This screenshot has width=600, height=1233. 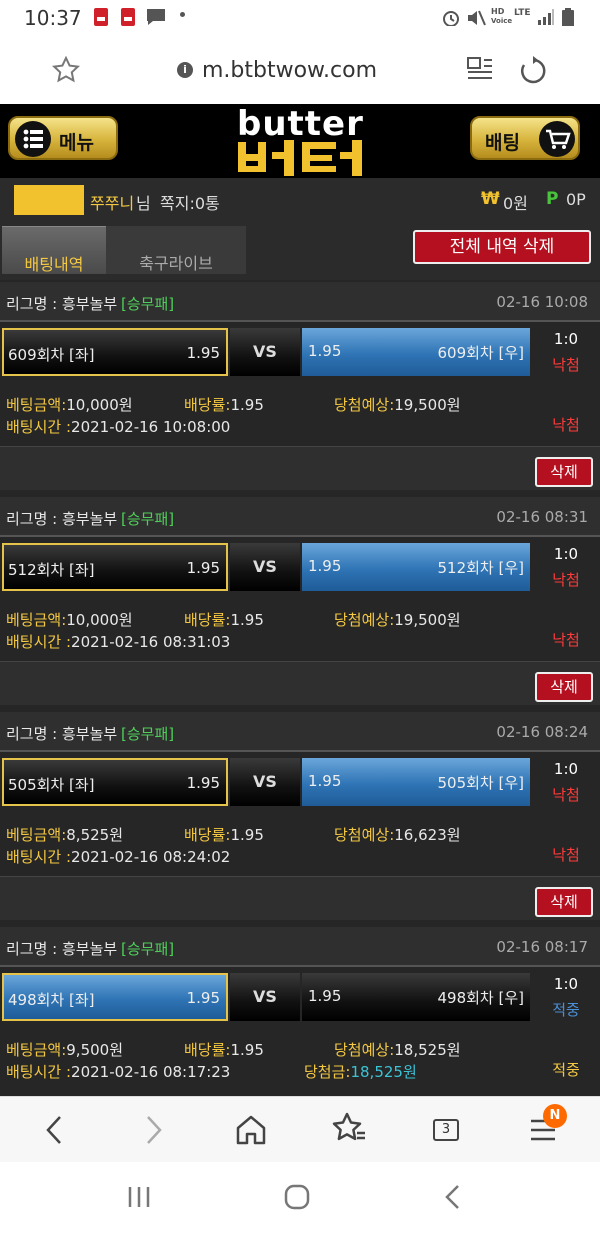 What do you see at coordinates (301, 157) in the screenshot?
I see `site-logo-korean` at bounding box center [301, 157].